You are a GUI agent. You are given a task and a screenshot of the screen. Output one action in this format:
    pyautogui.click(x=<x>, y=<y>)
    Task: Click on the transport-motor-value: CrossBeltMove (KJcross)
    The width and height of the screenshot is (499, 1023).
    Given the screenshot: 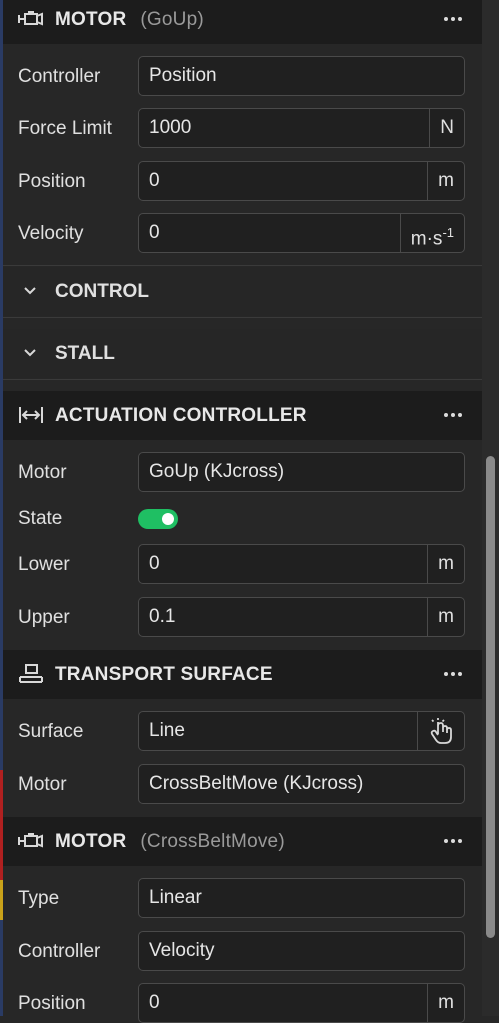 What is the action you would take?
    pyautogui.click(x=256, y=783)
    